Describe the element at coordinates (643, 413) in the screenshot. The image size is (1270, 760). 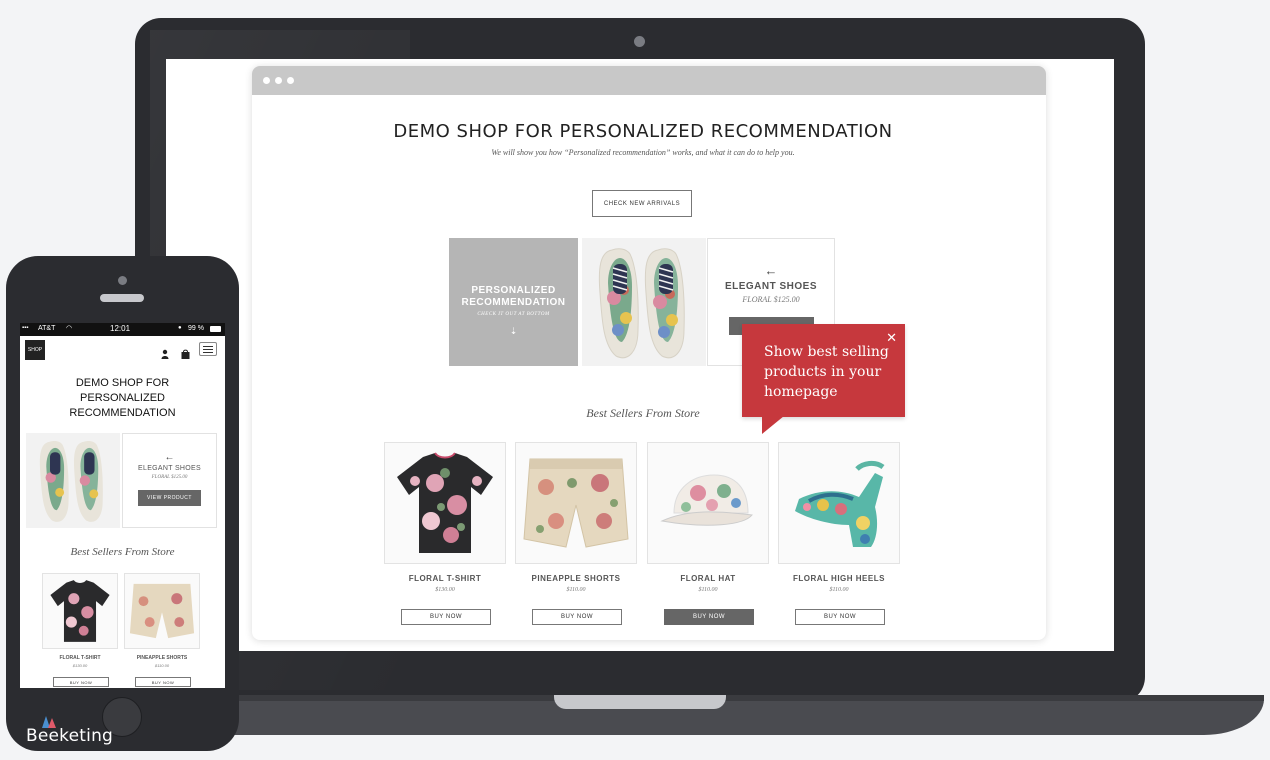
I see `best-sellers-heading: Best Sellers From Store` at that location.